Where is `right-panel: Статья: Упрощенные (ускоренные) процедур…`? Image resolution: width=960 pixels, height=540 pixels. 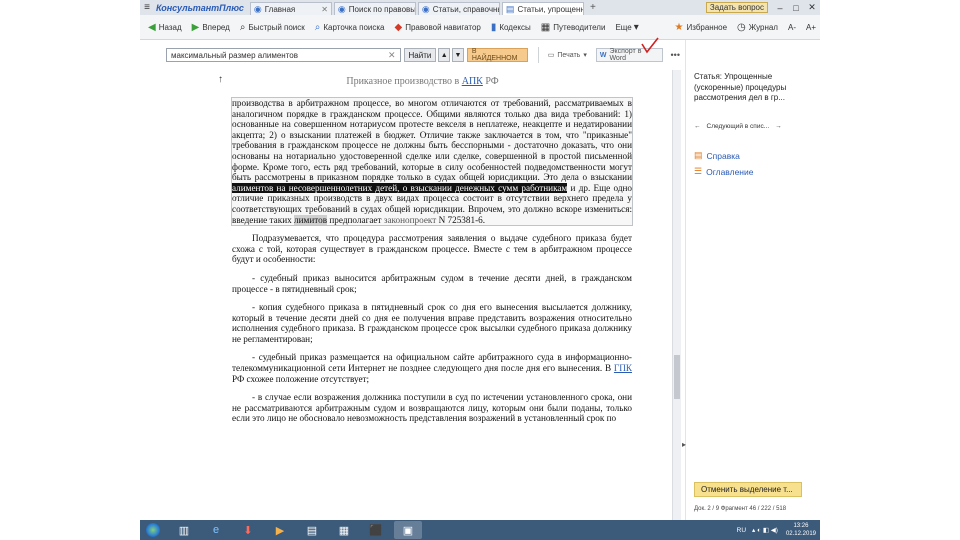
right-panel: Статья: Упрощенные (ускоренные) процедур… is located at coordinates (751, 280).